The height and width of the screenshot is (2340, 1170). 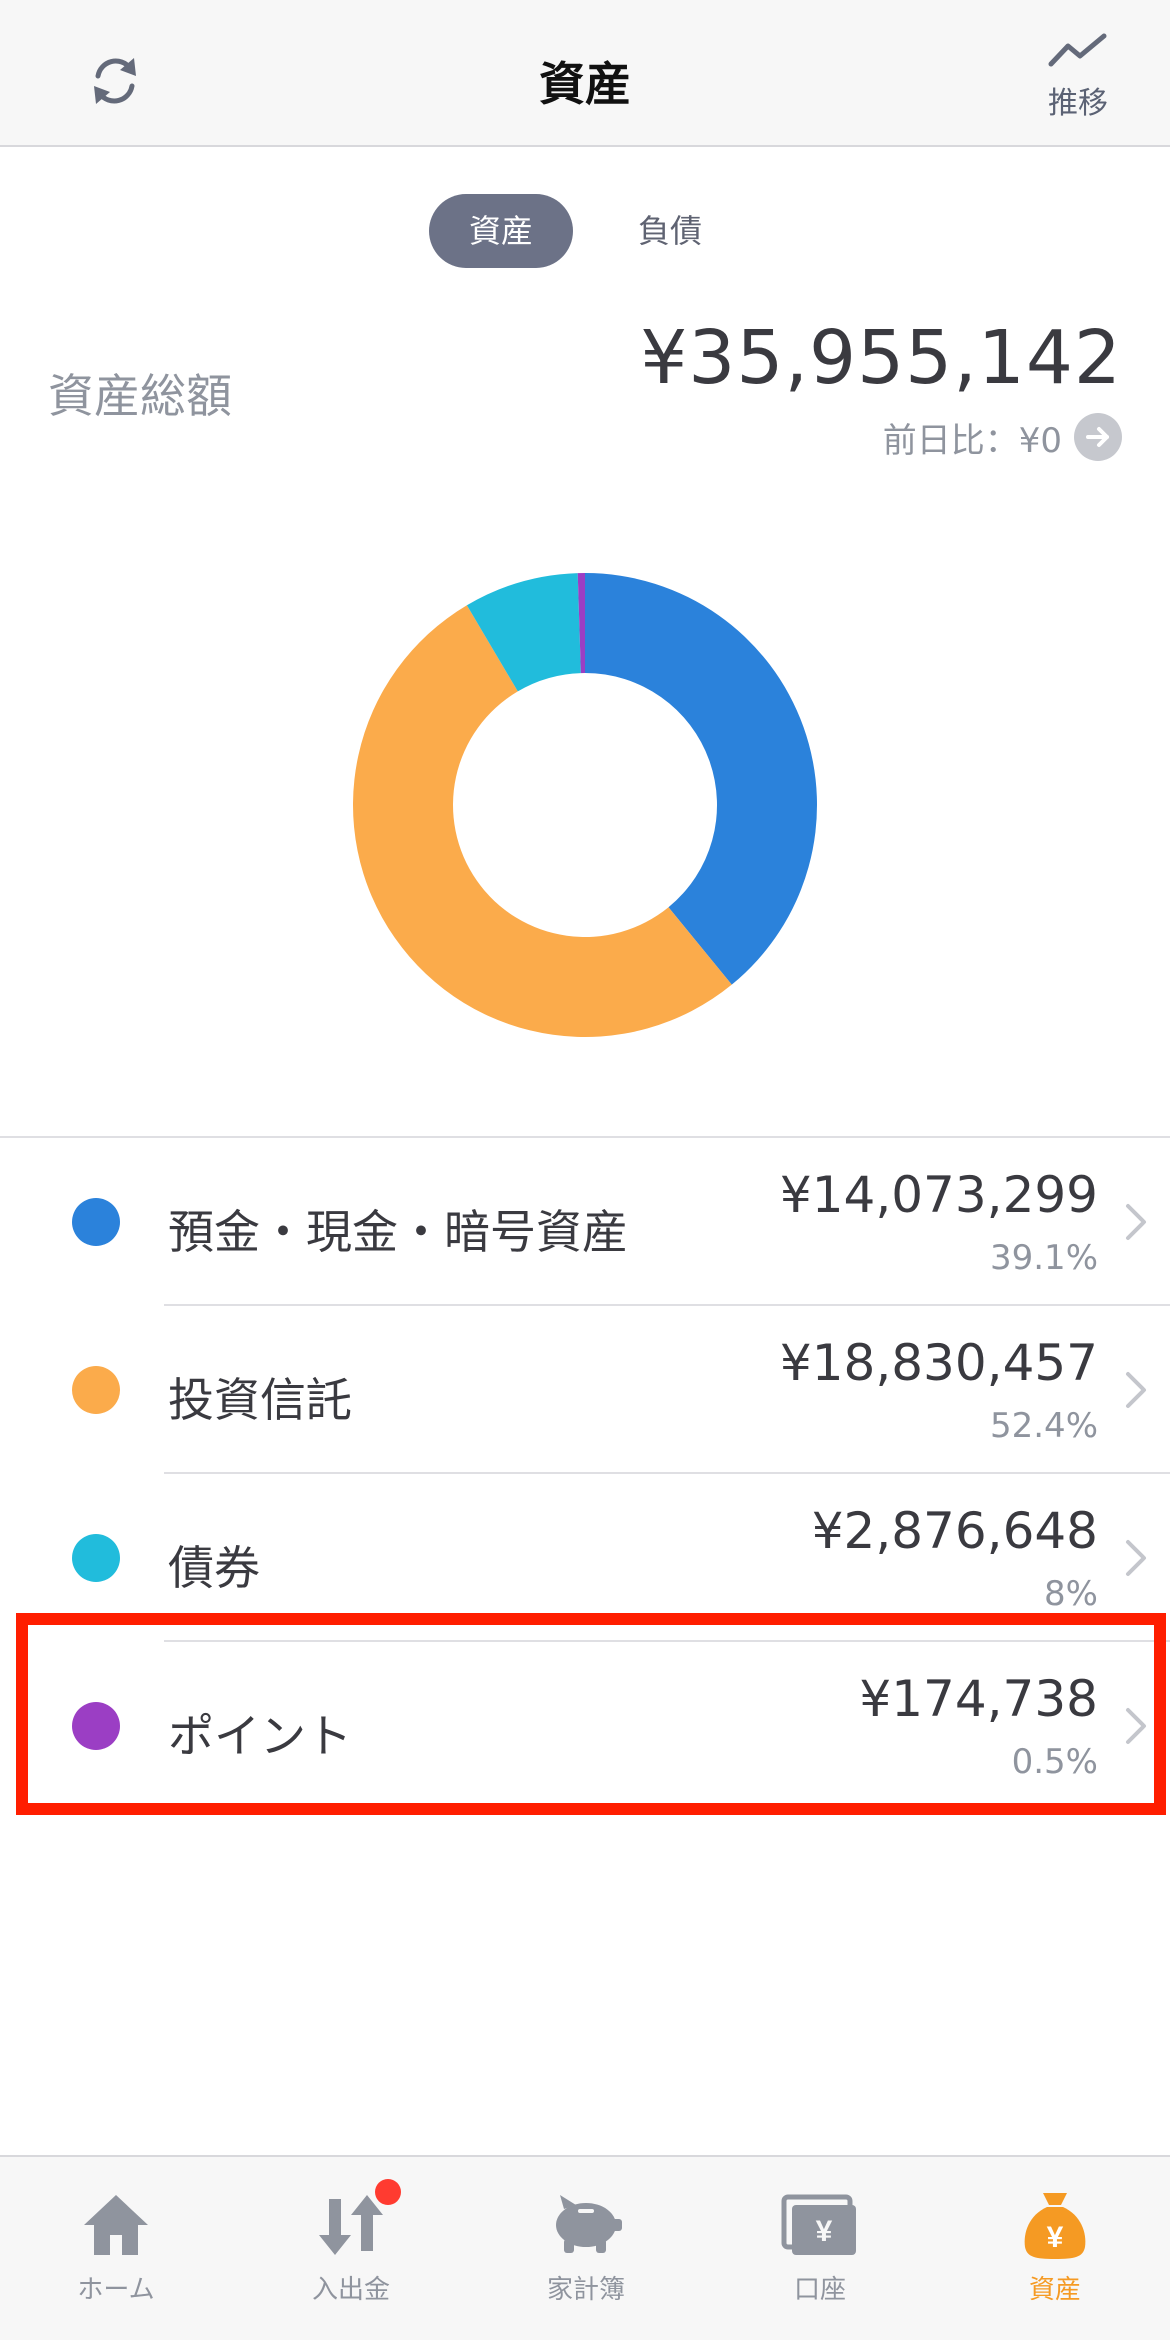 What do you see at coordinates (589, 2224) in the screenshot?
I see `piggy-bank-icon` at bounding box center [589, 2224].